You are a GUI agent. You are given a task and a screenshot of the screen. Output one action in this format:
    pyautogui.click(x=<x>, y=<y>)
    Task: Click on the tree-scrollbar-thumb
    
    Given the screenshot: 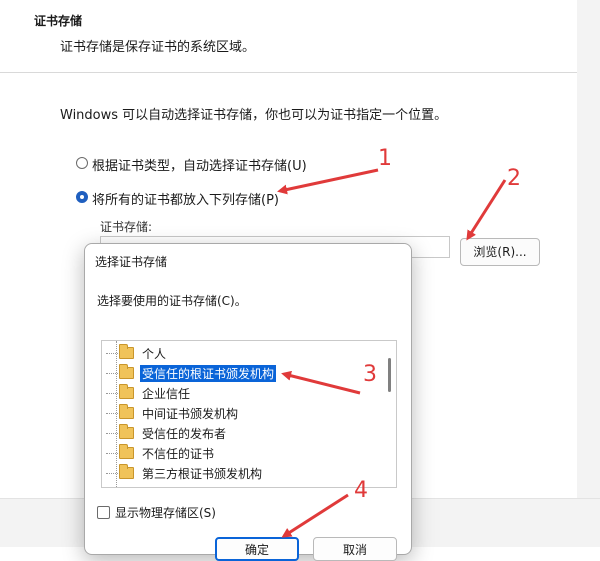 What is the action you would take?
    pyautogui.click(x=389, y=375)
    